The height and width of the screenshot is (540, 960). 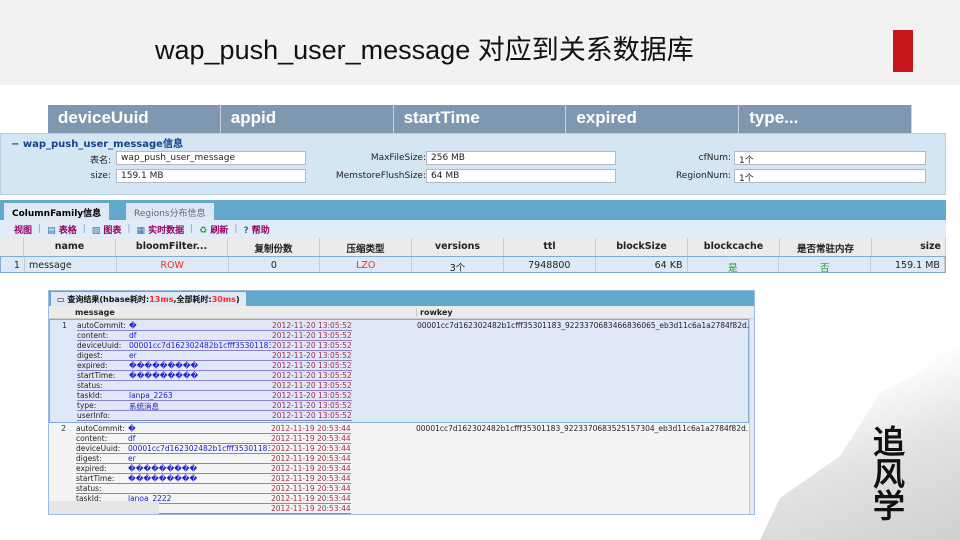 What do you see at coordinates (237, 299) in the screenshot?
I see `tab-text: )` at bounding box center [237, 299].